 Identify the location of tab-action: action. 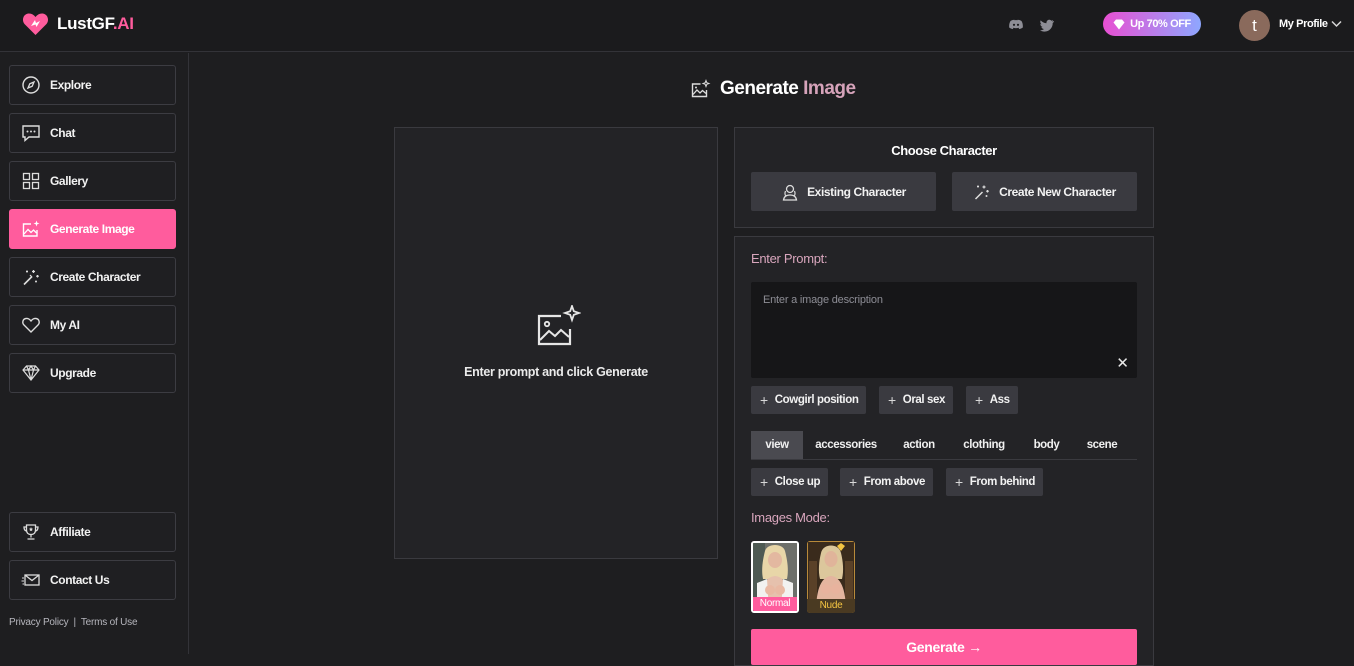
(919, 445).